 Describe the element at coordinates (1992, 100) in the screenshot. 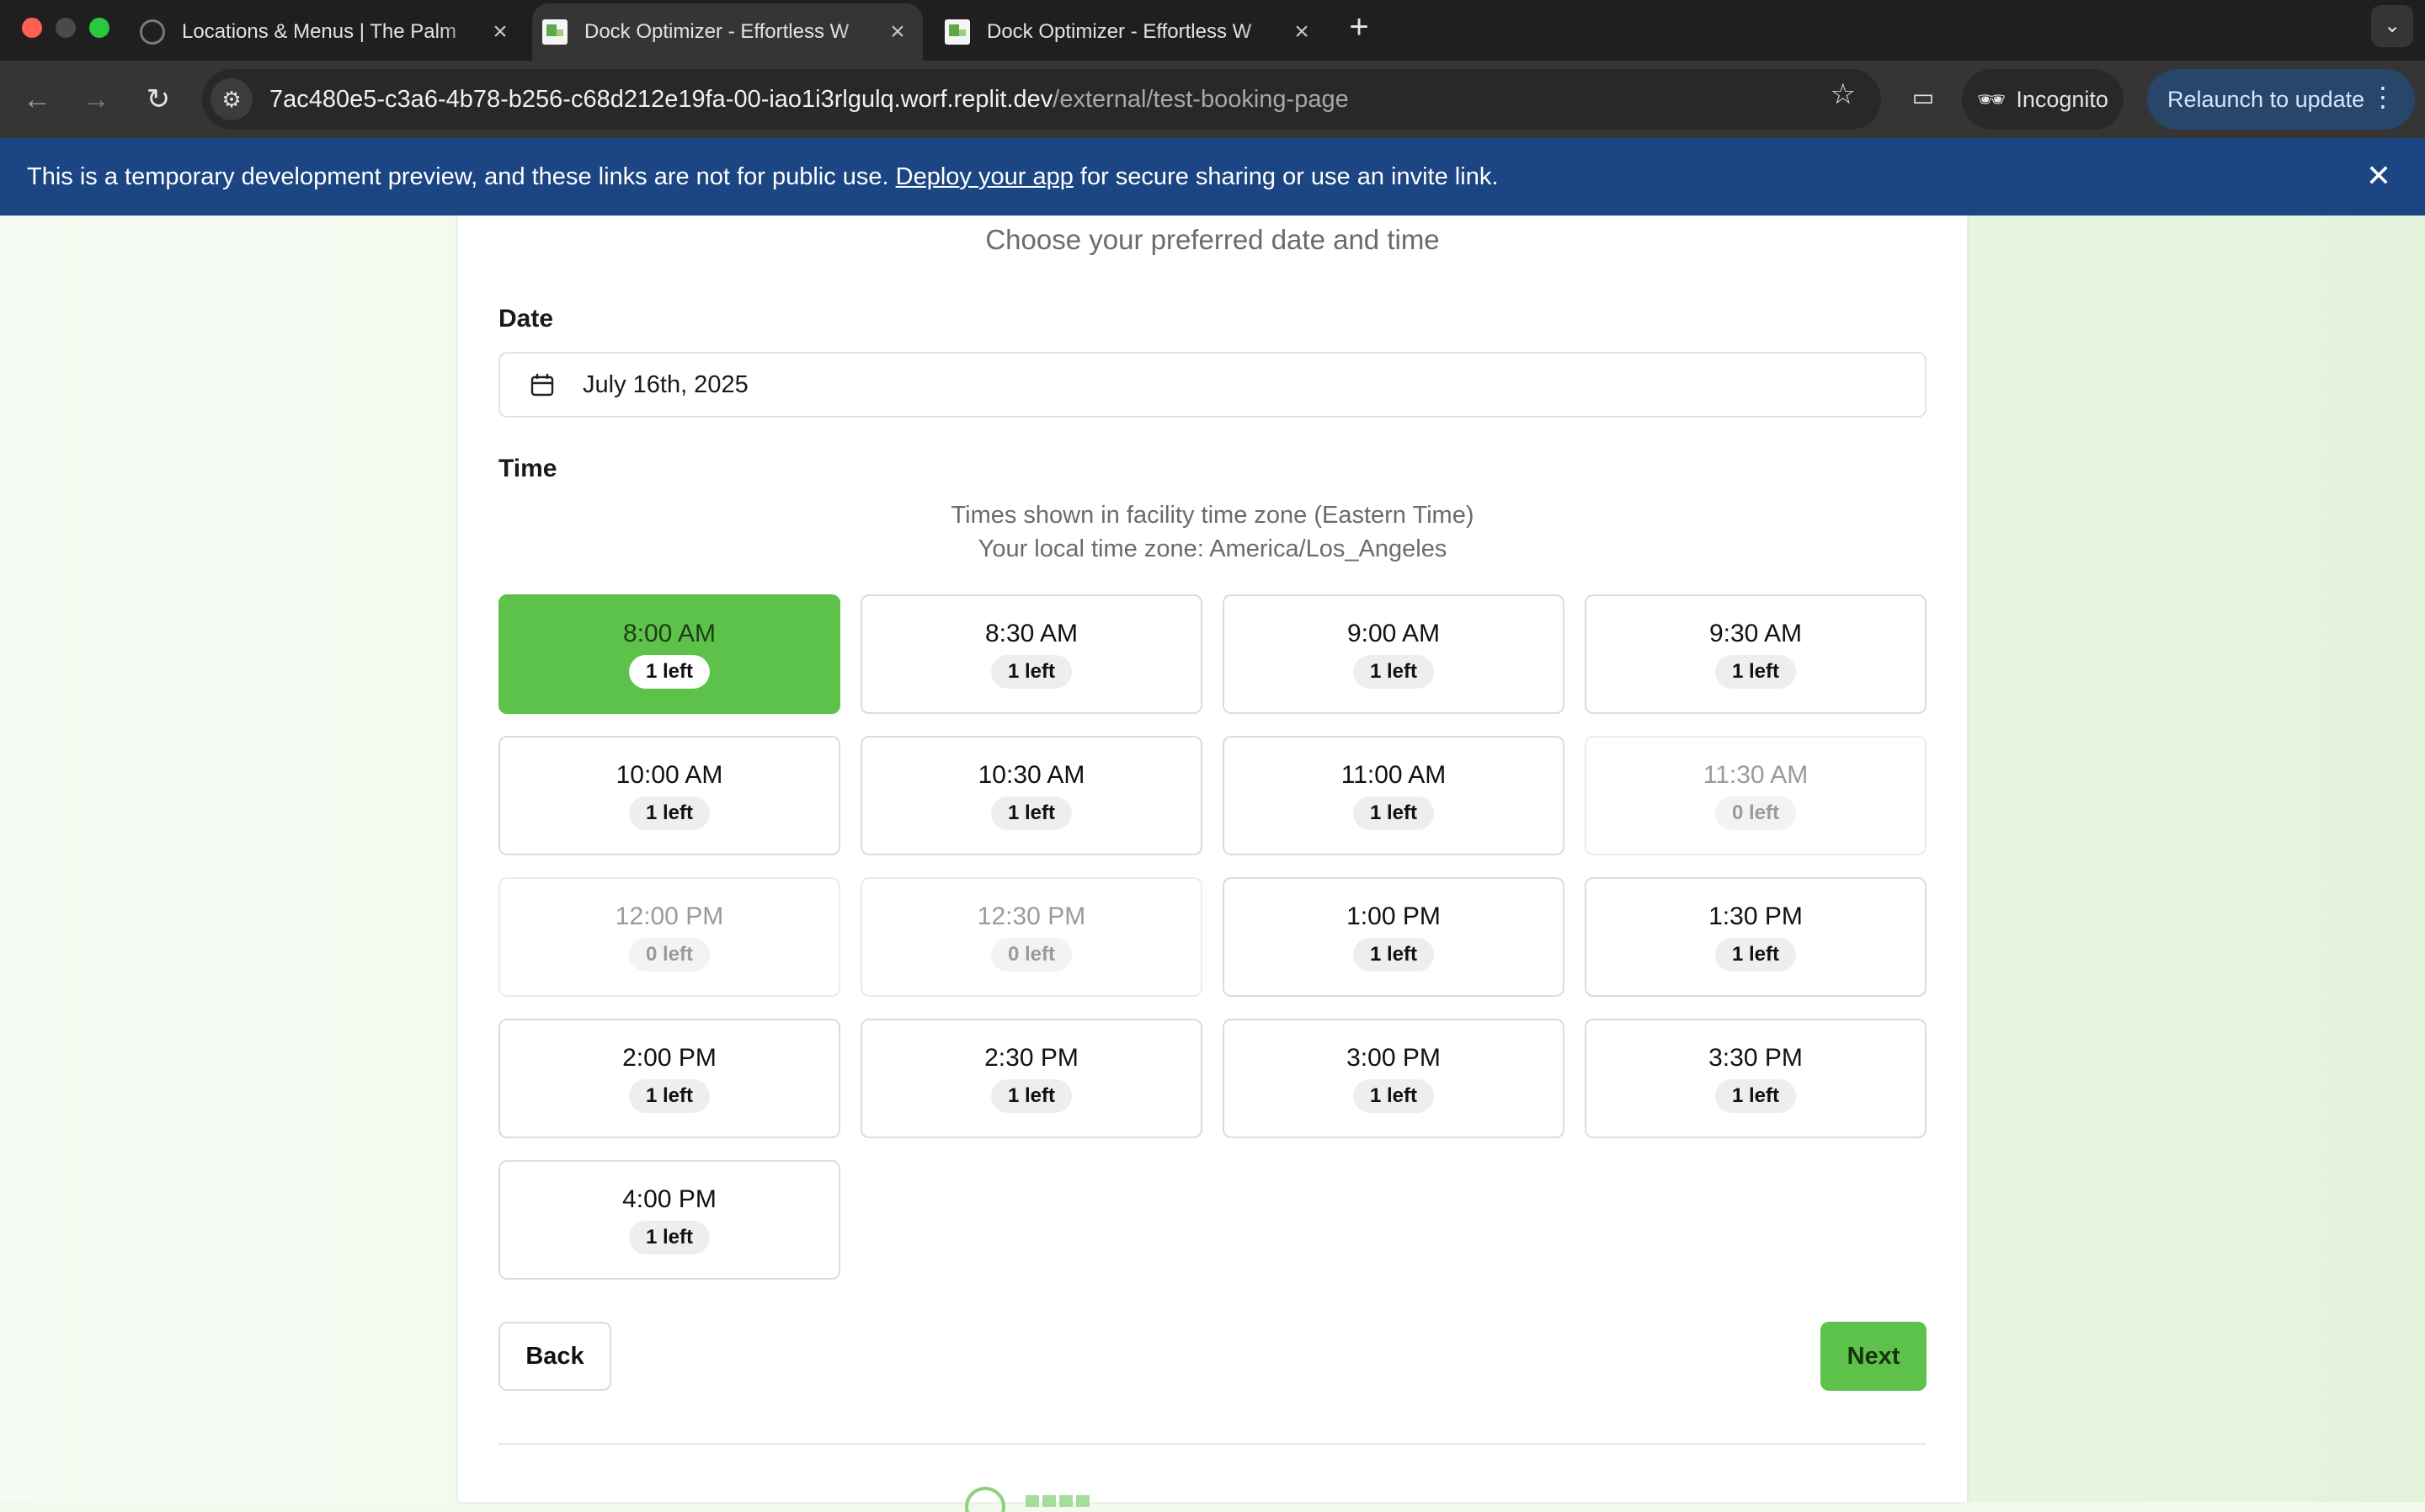

I see `incognito-icon: 🕶` at that location.